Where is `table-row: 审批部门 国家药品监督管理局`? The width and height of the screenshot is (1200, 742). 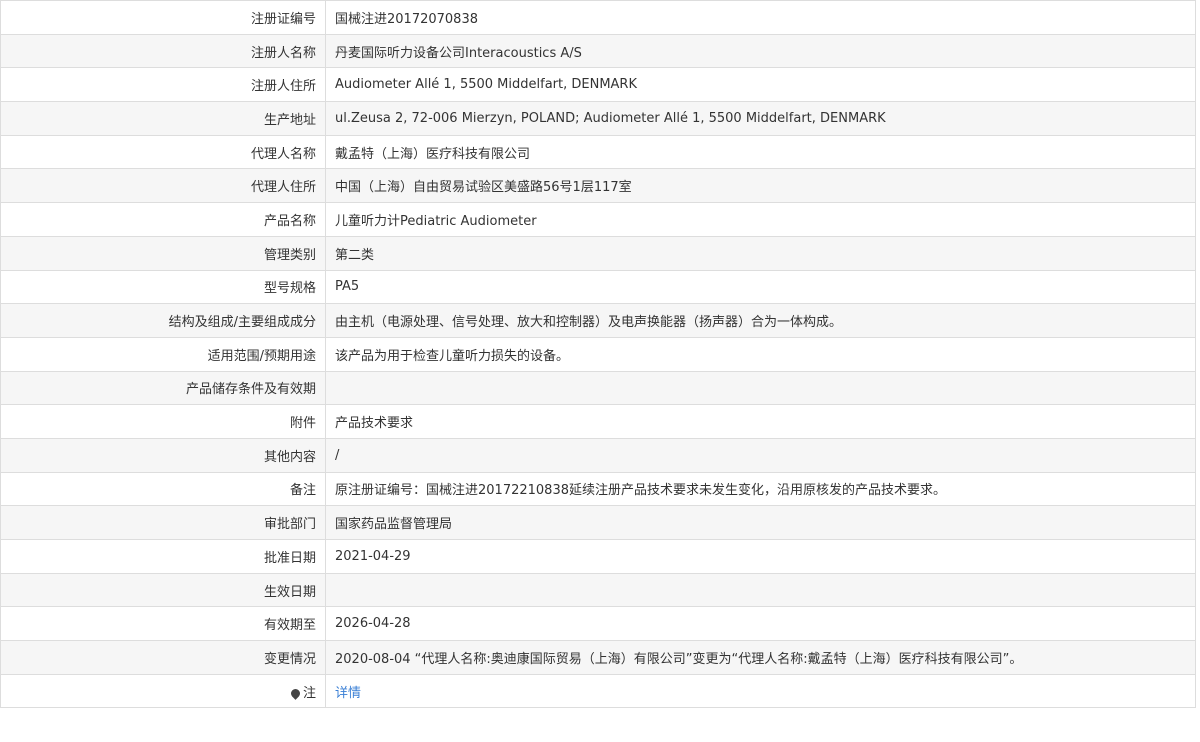 table-row: 审批部门 国家药品监督管理局 is located at coordinates (598, 522).